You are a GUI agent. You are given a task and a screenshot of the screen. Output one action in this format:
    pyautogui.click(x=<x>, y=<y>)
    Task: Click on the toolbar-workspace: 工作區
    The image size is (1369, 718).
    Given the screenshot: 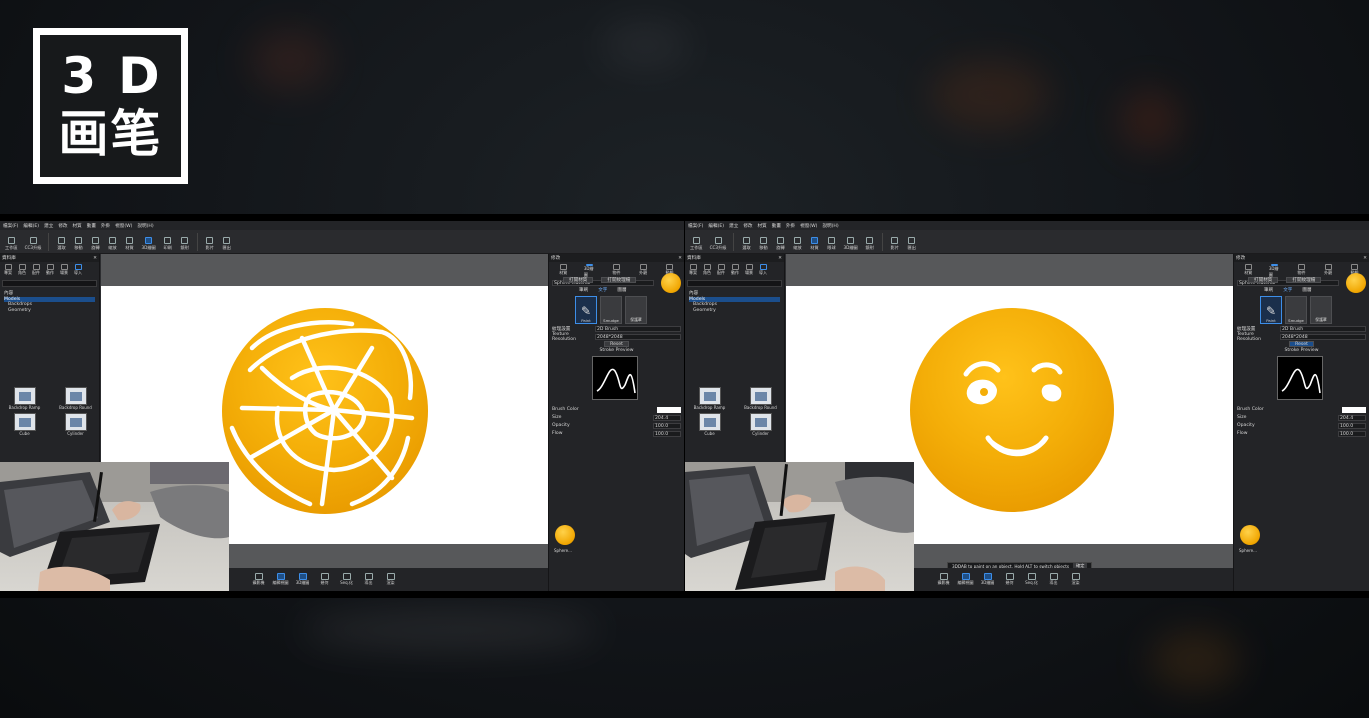 What is the action you would take?
    pyautogui.click(x=11, y=242)
    